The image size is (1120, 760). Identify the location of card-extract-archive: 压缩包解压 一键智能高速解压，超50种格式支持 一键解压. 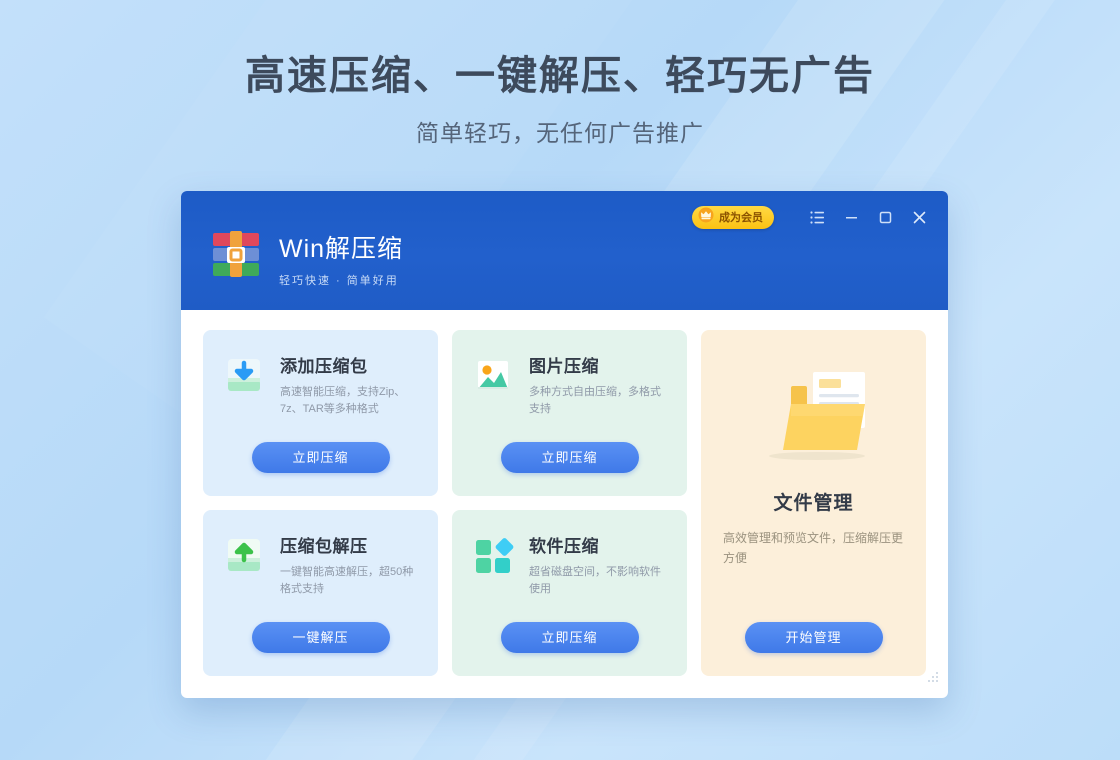
(320, 593).